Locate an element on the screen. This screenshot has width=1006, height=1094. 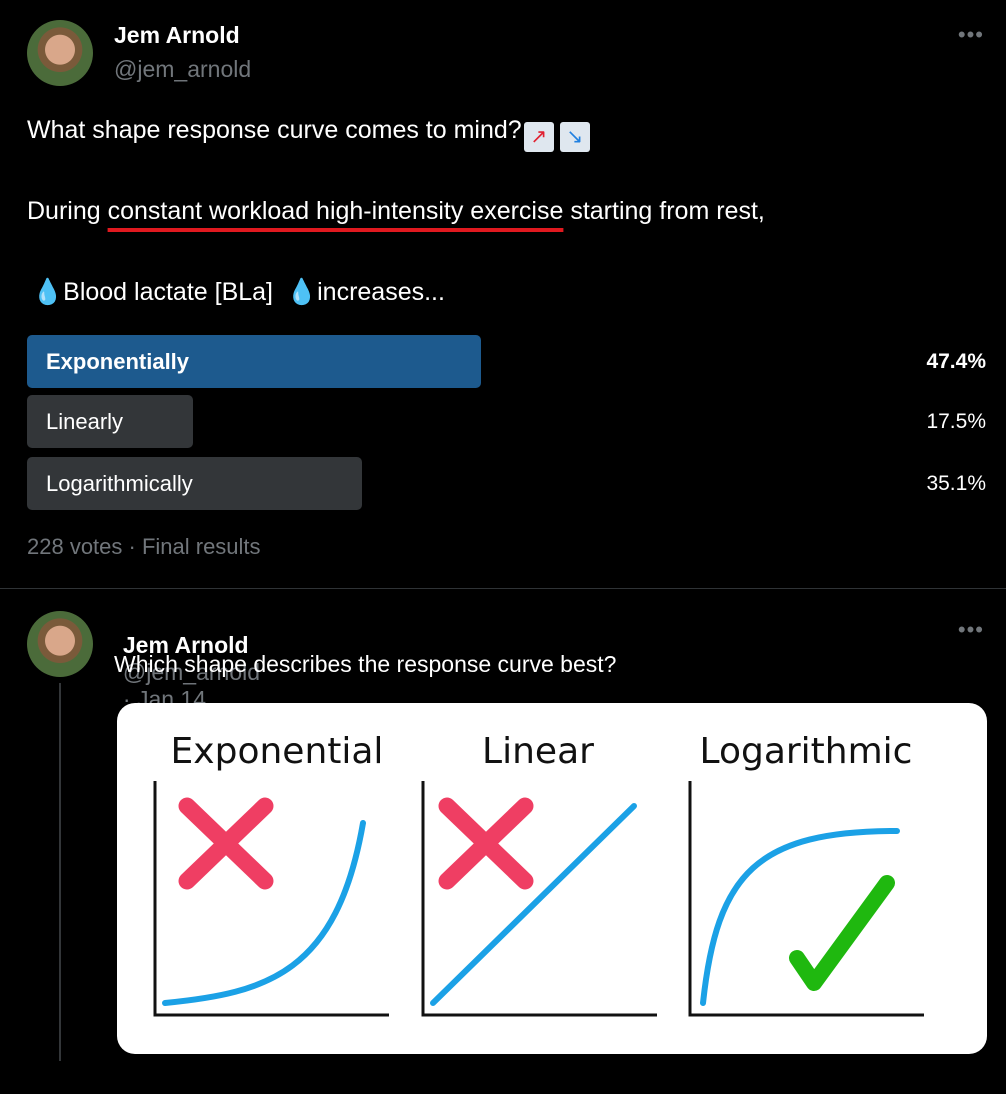
chart-decreasing-icon: ↘ is located at coordinates (574, 137).